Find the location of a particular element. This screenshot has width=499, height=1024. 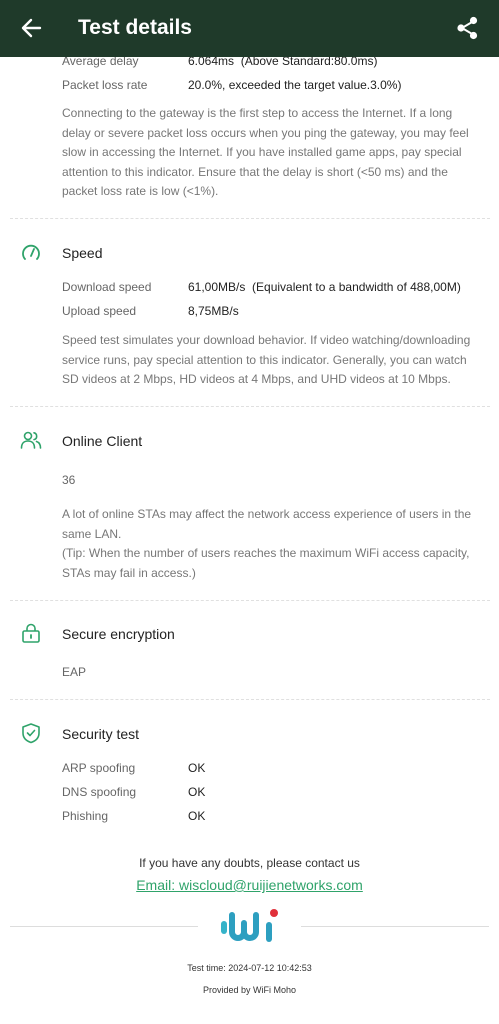

section-title-encryption: Secure encryption is located at coordinates (118, 634).